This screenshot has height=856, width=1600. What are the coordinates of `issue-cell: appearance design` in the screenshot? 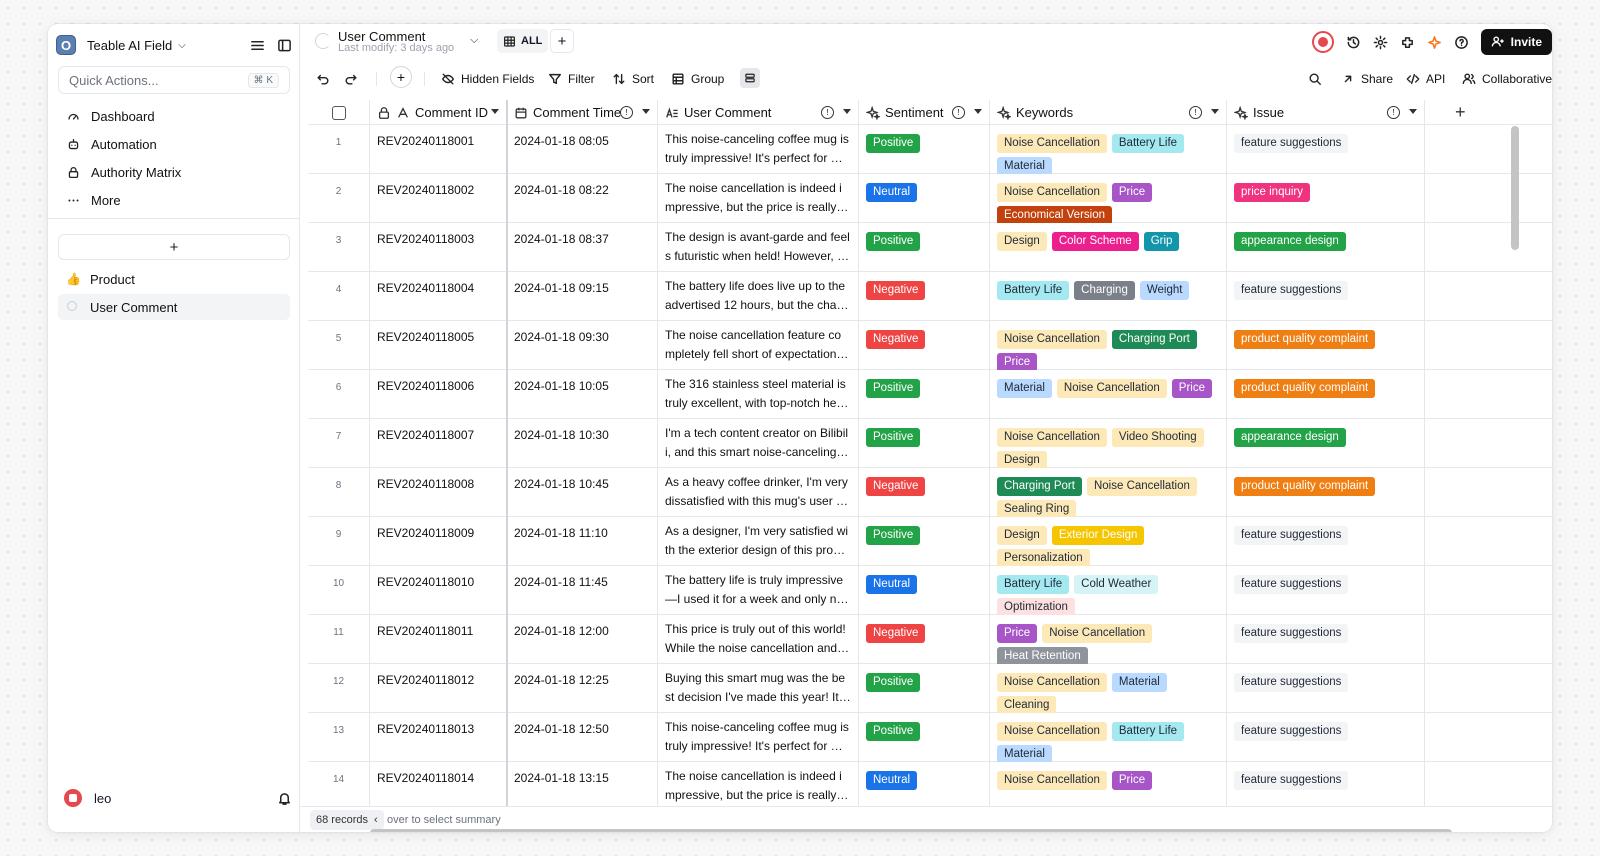 It's located at (1326, 443).